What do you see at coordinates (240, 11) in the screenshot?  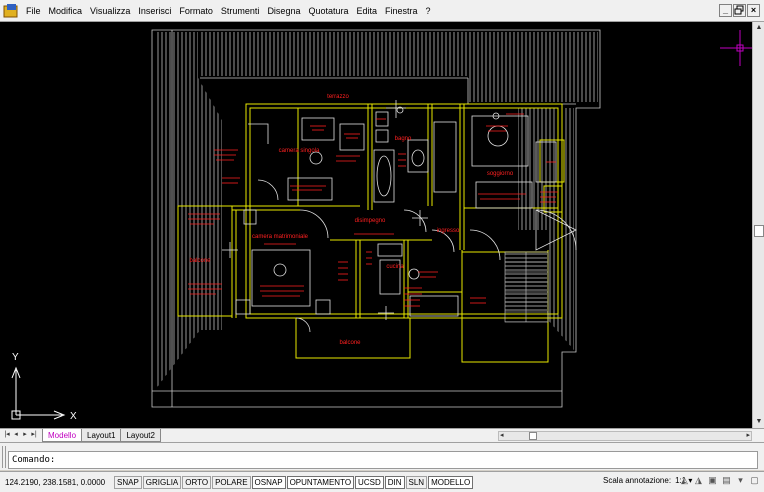 I see `menu-strumenti: Strumenti` at bounding box center [240, 11].